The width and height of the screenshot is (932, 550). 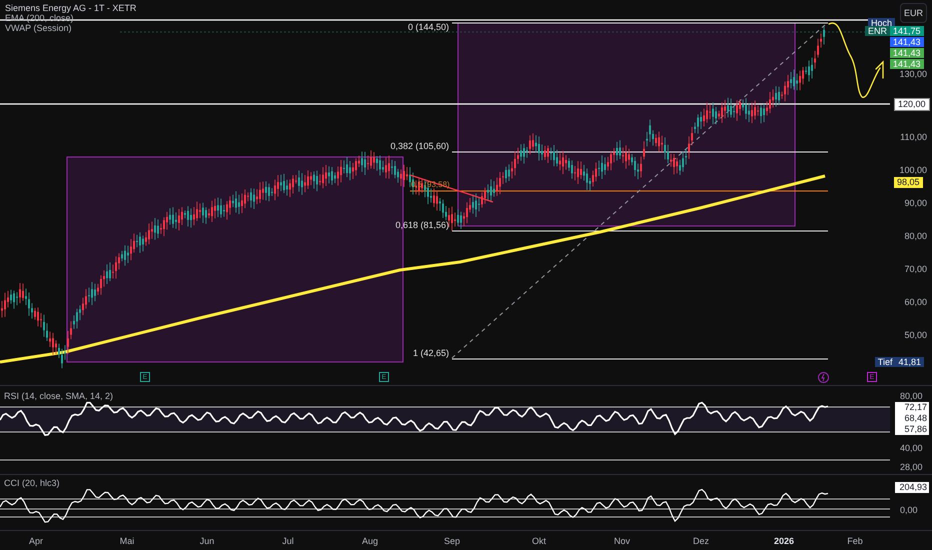 I want to click on time-axis-label: 2026, so click(x=784, y=541).